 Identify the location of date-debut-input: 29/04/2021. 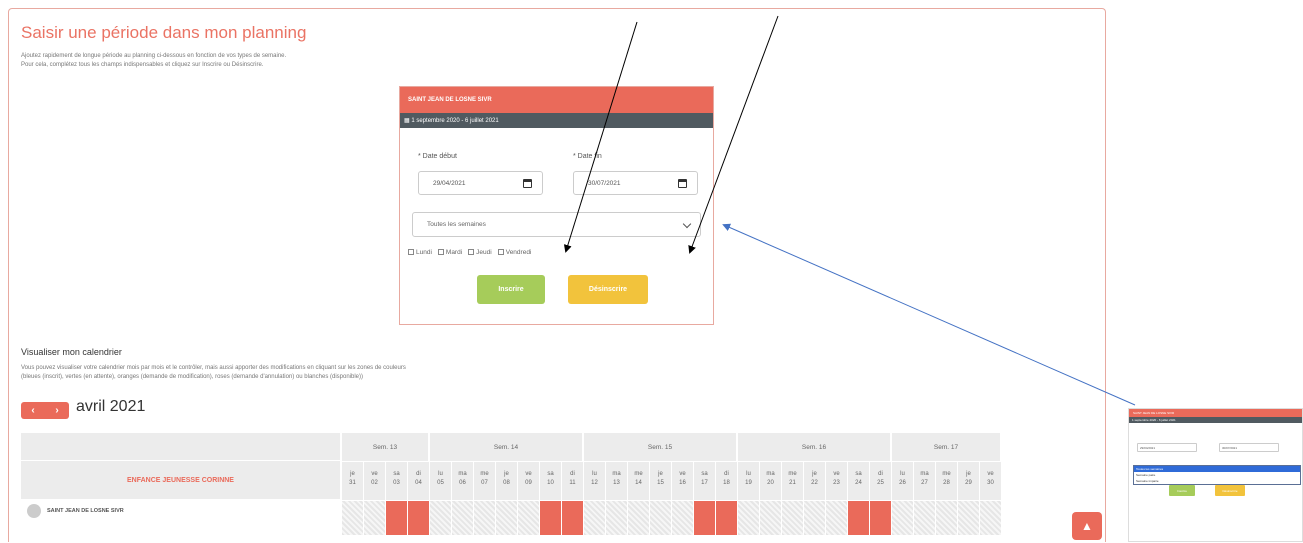
(480, 183).